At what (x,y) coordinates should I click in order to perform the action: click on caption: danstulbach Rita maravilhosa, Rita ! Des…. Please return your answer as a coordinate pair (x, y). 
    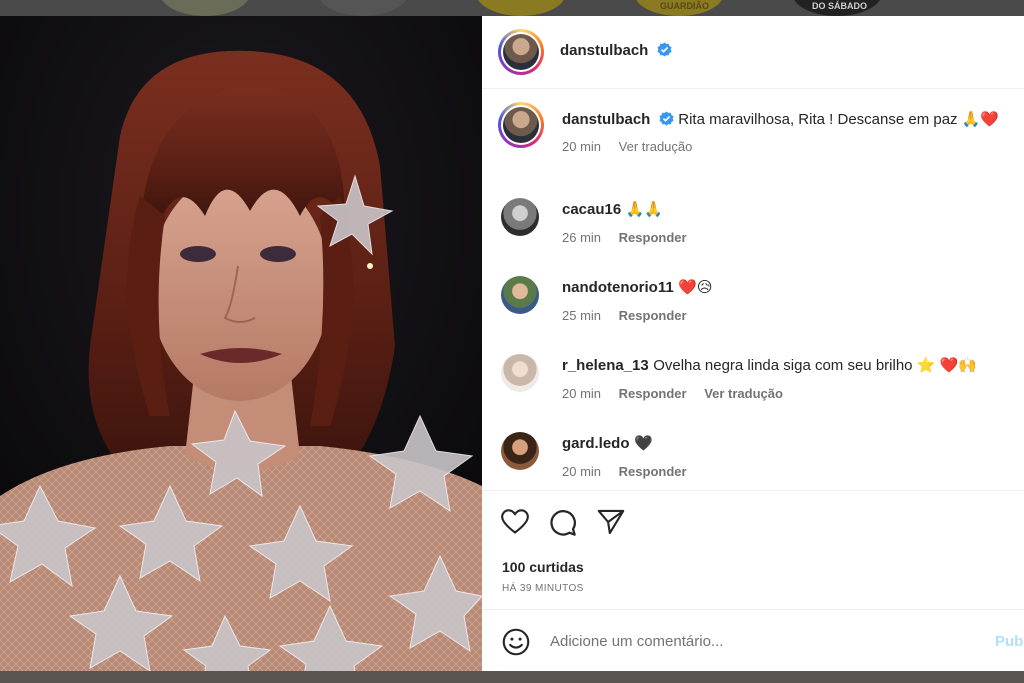
    Looking at the image, I should click on (753, 129).